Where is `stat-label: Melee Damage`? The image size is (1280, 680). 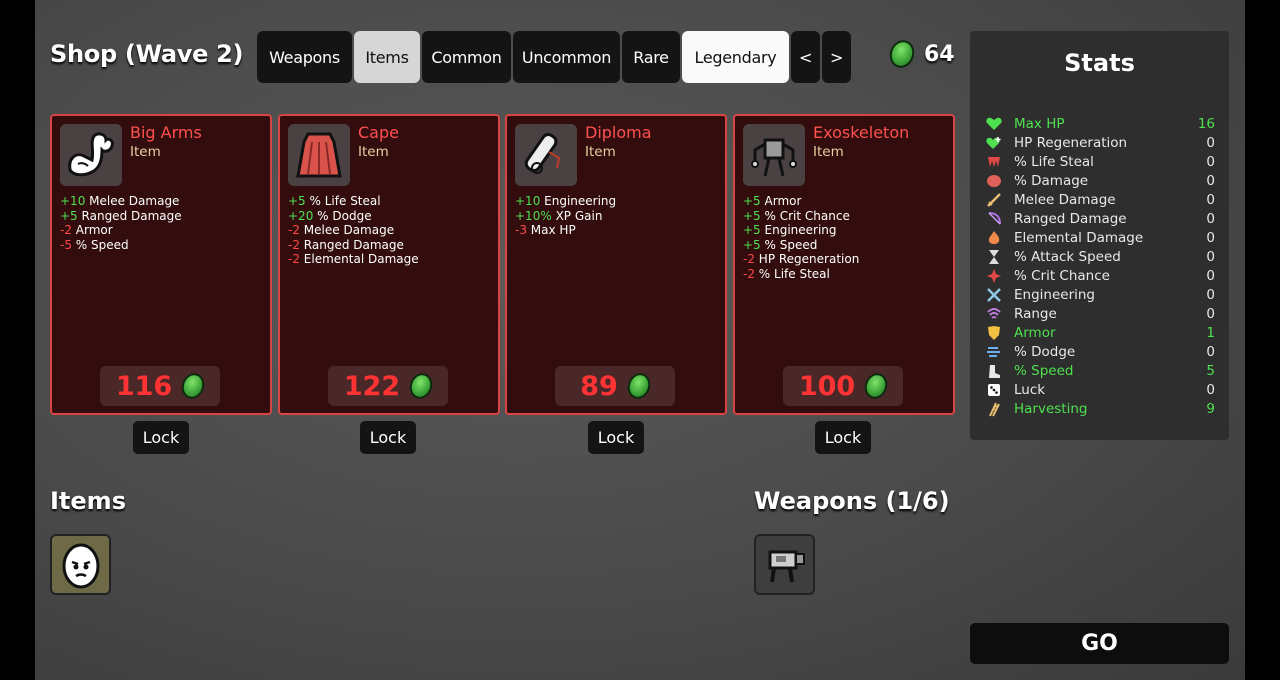 stat-label: Melee Damage is located at coordinates (1065, 200).